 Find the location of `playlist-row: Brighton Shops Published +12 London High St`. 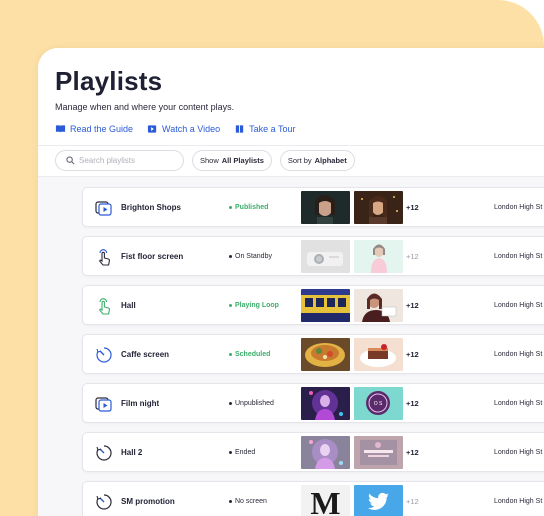

playlist-row: Brighton Shops Published +12 London High St is located at coordinates (313, 207).